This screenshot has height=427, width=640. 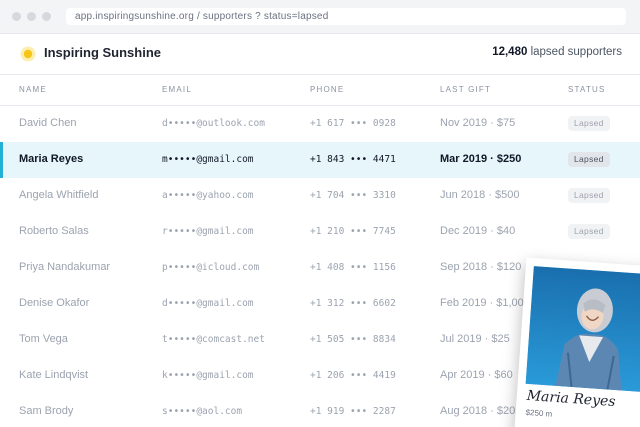 I want to click on supporter-name: Priya Nandakumar, so click(x=65, y=267).